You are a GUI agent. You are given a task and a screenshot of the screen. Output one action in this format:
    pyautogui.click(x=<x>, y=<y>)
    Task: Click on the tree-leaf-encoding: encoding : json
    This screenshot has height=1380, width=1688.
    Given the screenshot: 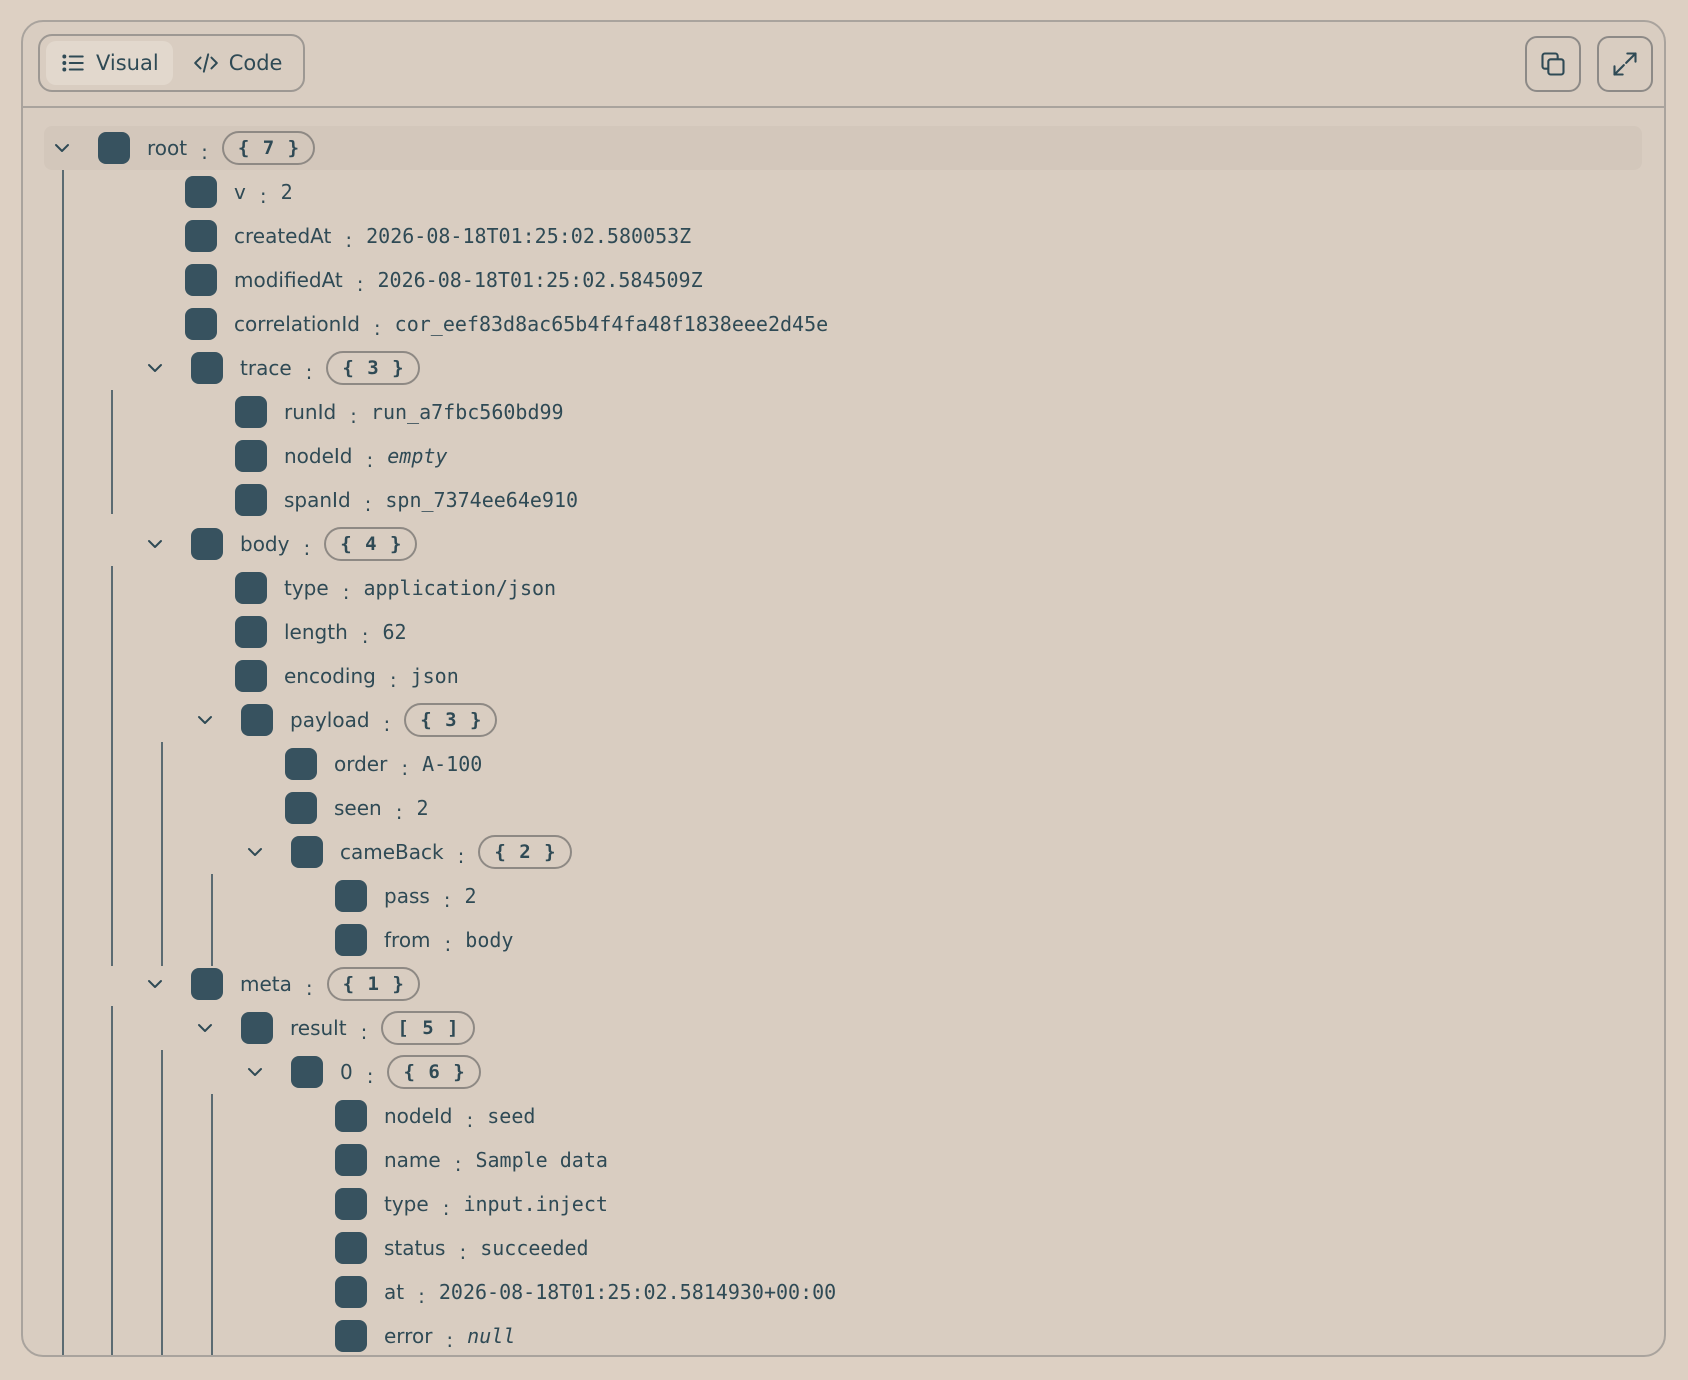 What is the action you would take?
    pyautogui.click(x=347, y=676)
    